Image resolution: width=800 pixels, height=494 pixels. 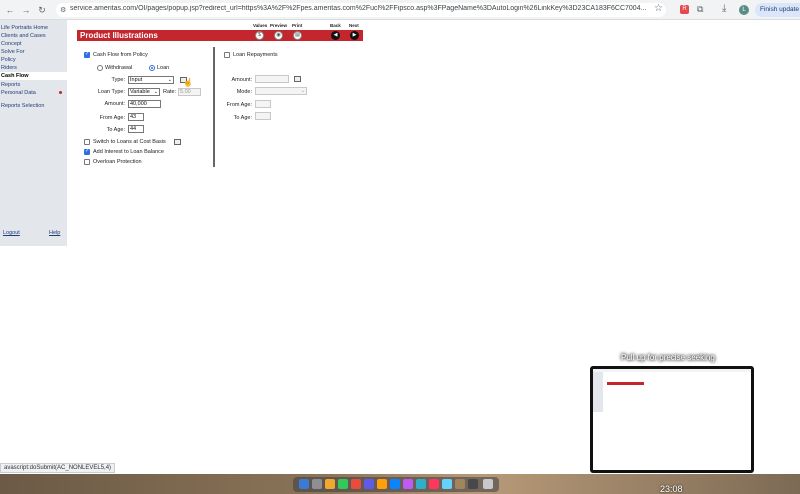 What do you see at coordinates (87, 142) in the screenshot?
I see `switch-to-loans-checkbox` at bounding box center [87, 142].